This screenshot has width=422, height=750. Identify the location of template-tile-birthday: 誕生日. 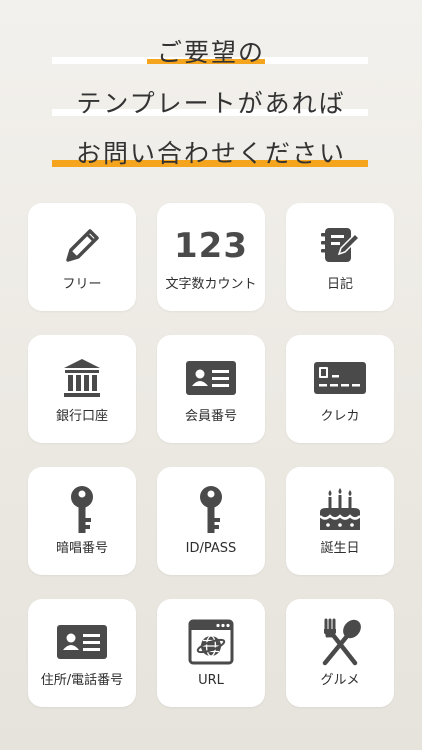
(340, 521).